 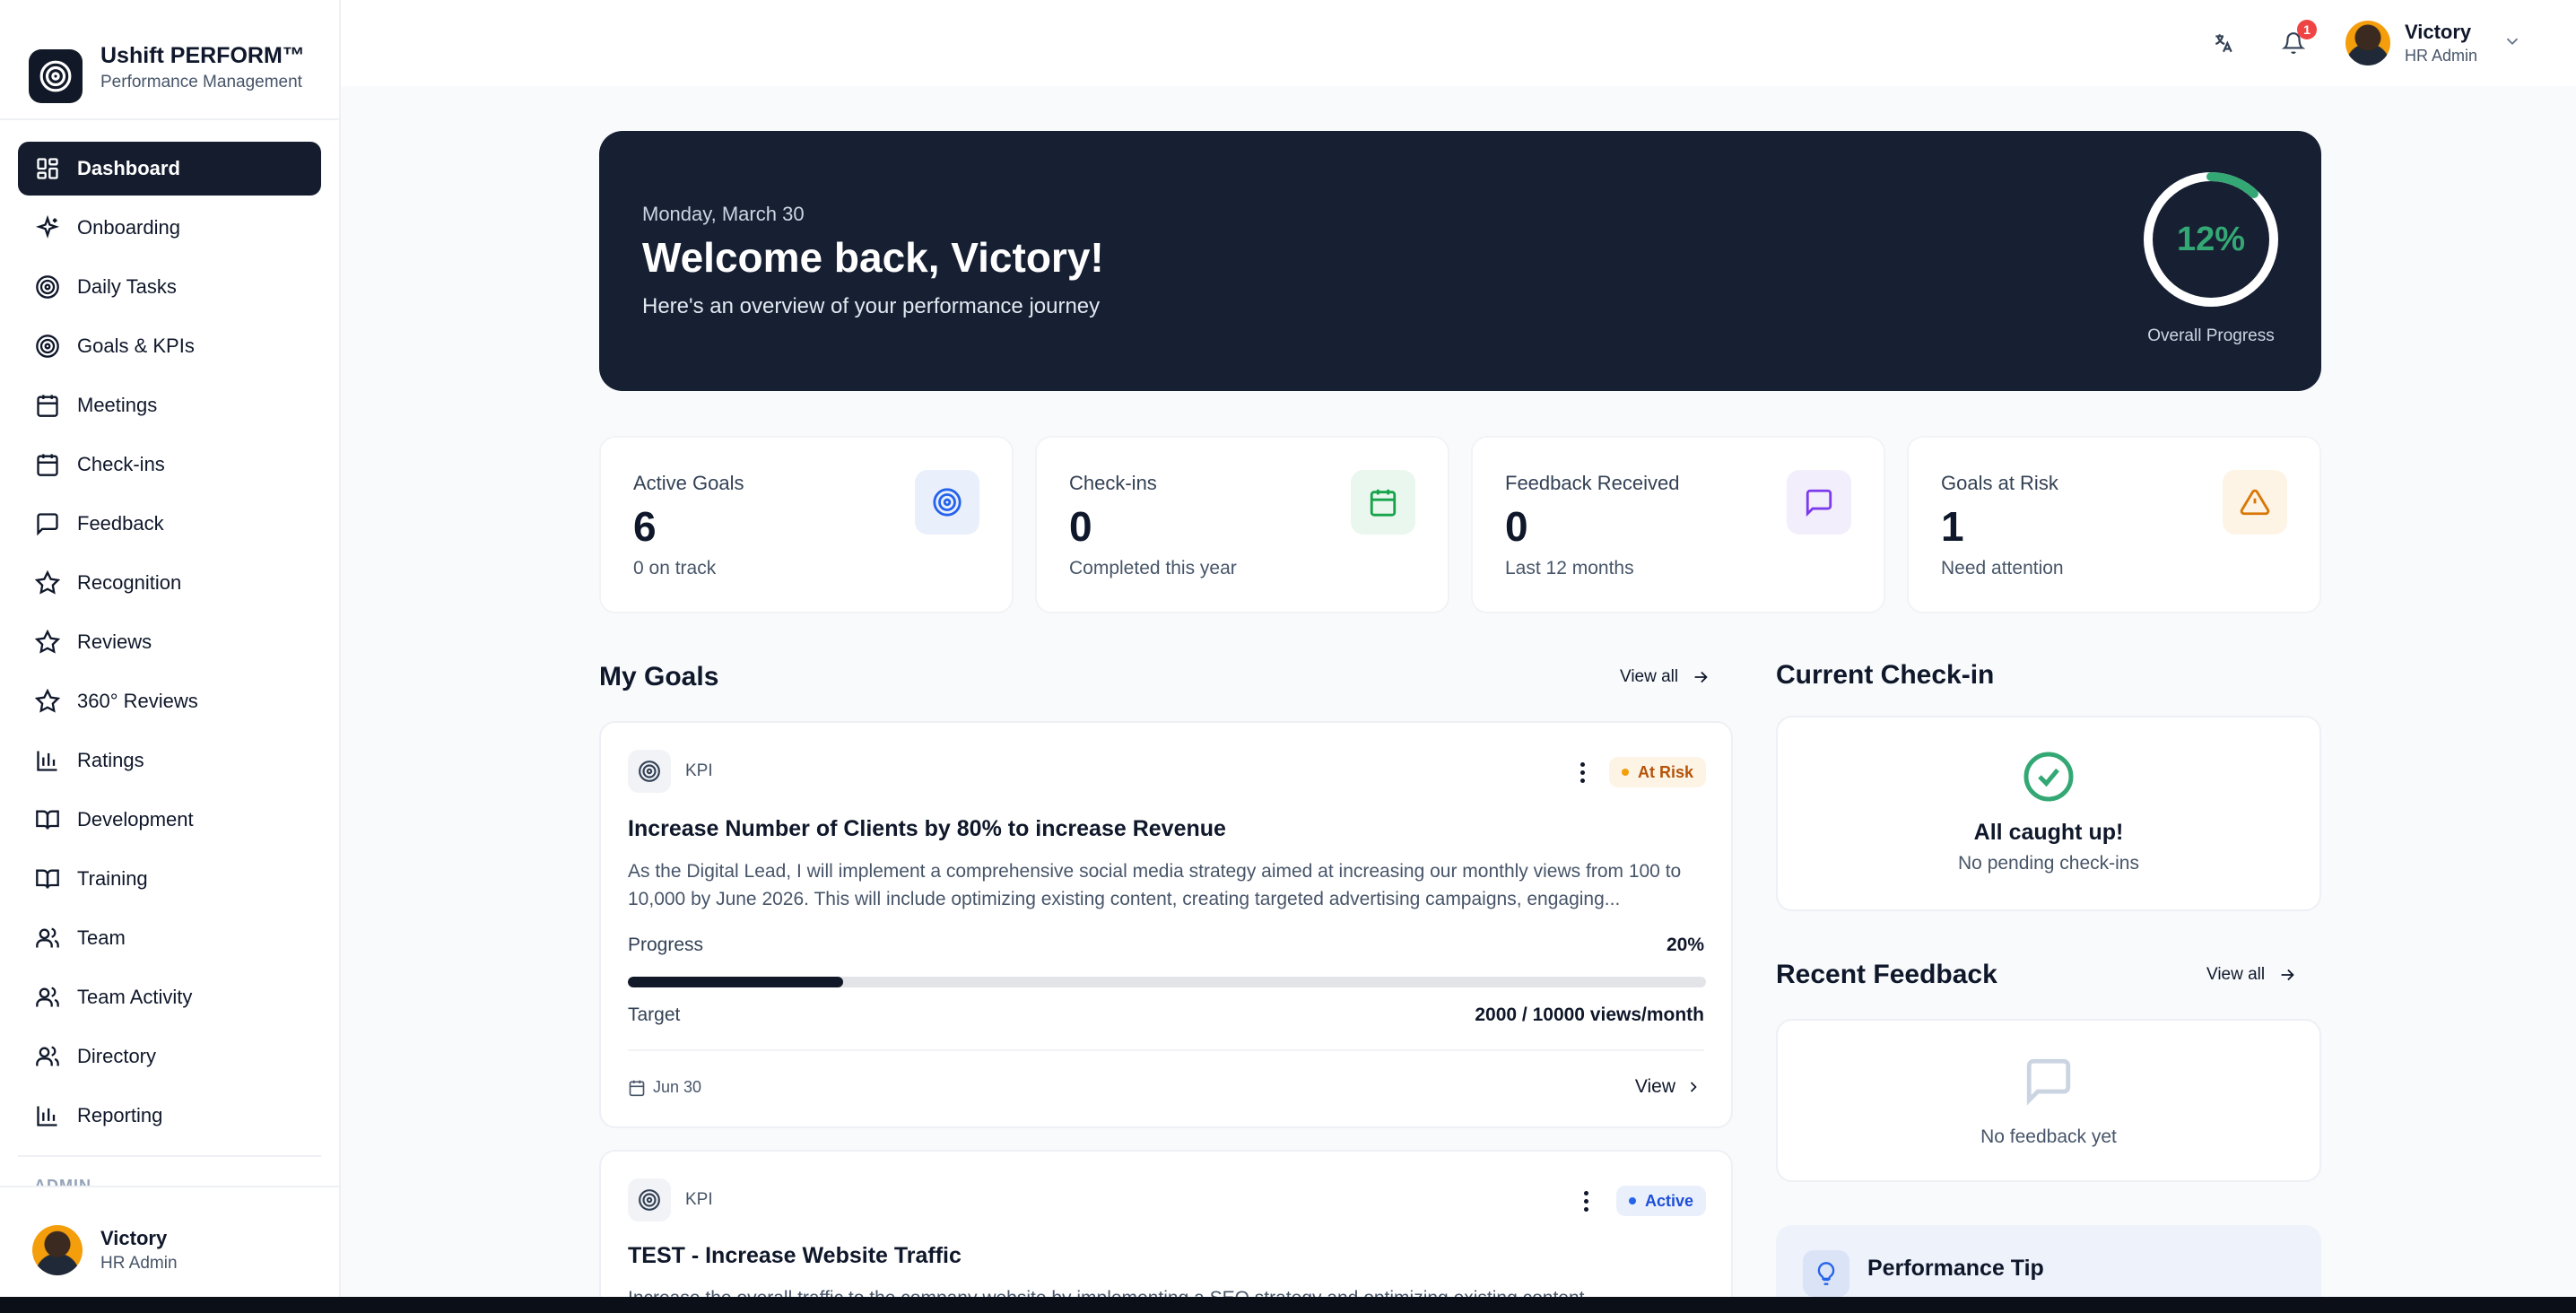 I want to click on status-badge: At Risk, so click(x=1657, y=772).